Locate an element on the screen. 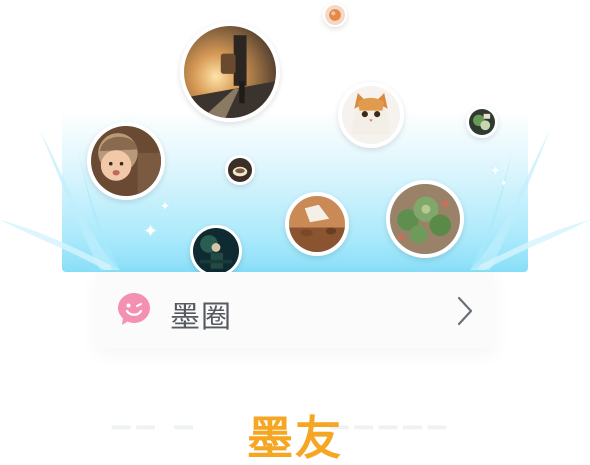  burst-wing-right is located at coordinates (530, 195).